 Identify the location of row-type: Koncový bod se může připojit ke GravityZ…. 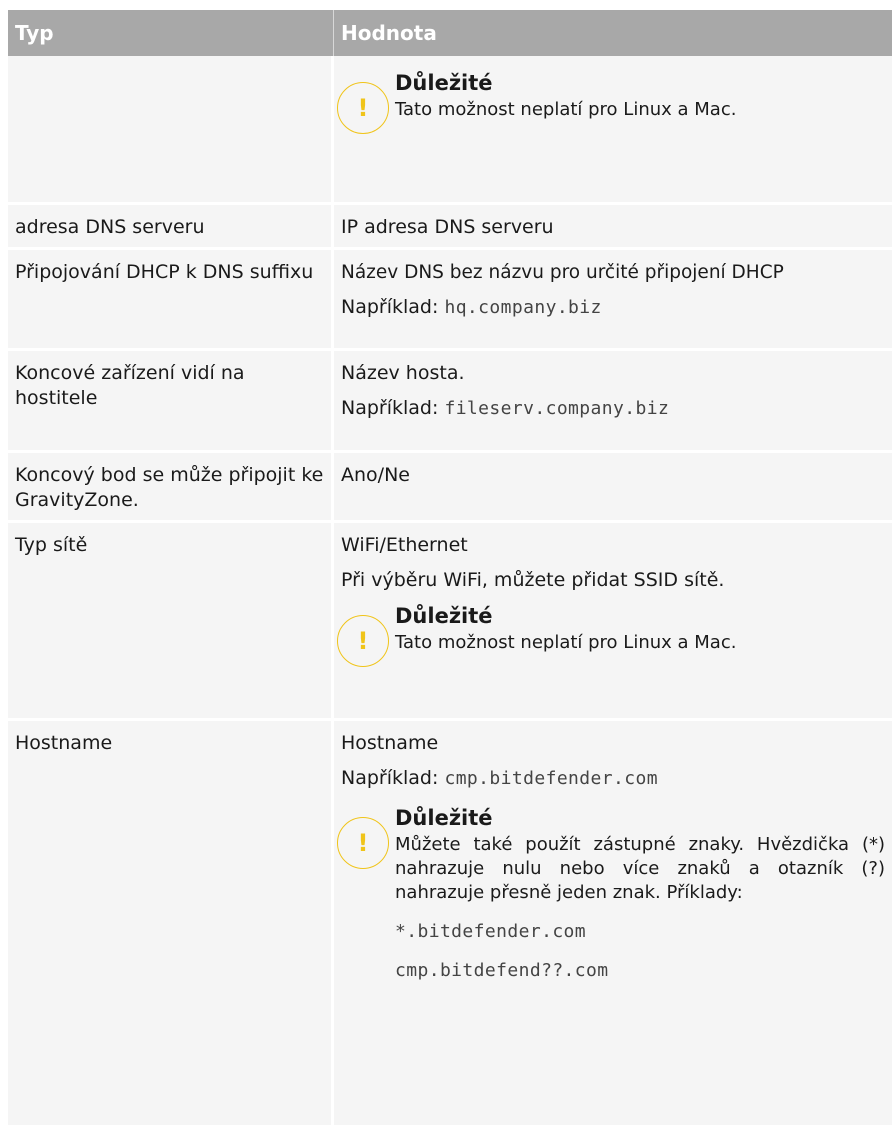
(171, 486).